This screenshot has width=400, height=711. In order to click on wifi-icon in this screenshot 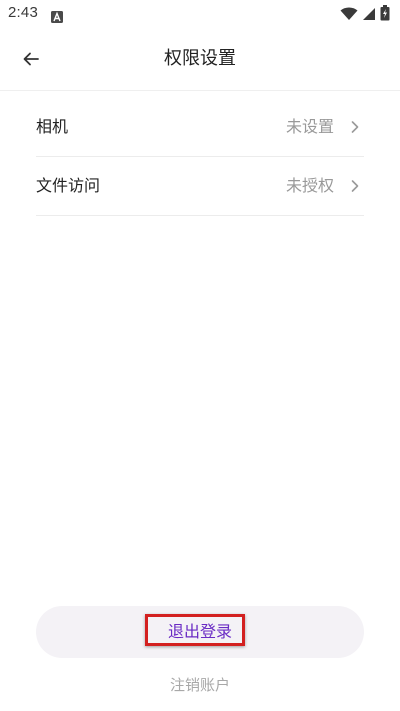, I will do `click(349, 15)`.